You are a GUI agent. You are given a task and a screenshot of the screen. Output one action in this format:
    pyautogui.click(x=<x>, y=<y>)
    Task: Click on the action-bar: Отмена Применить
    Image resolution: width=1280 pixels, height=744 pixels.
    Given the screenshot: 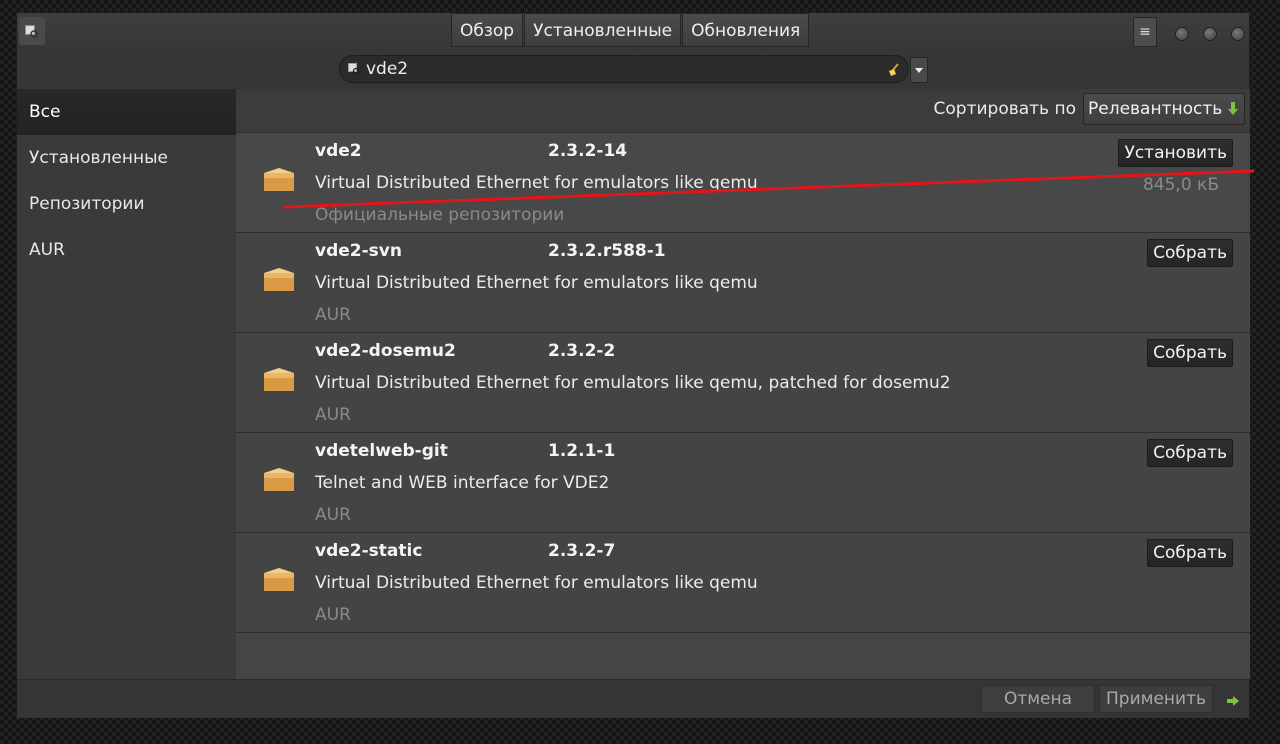 What is the action you would take?
    pyautogui.click(x=633, y=698)
    